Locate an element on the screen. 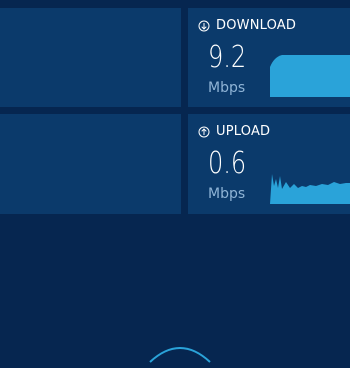 This screenshot has height=368, width=350. gauge-arc is located at coordinates (180, 355).